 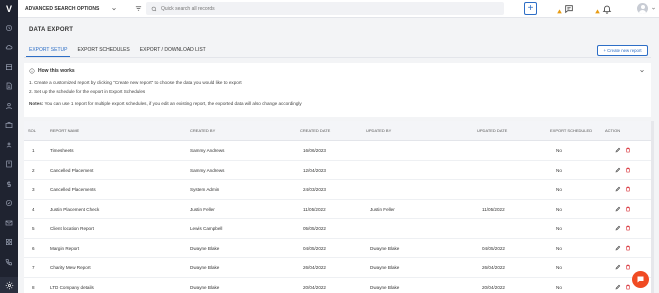 I want to click on row-created-date: 26/04/2022, so click(x=314, y=267).